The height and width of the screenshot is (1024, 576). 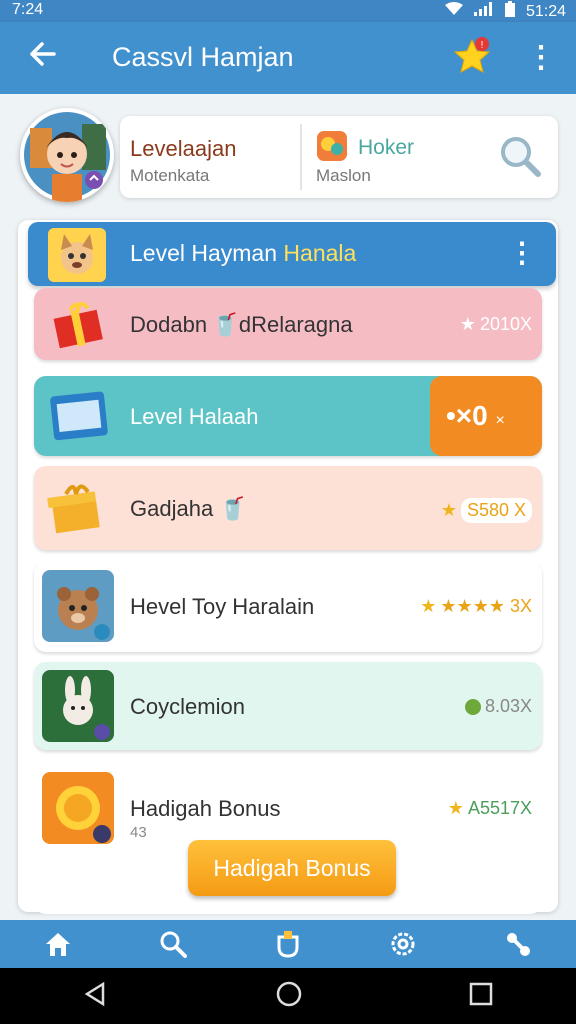 What do you see at coordinates (222, 606) in the screenshot?
I see `row-label: Hevel Toy Haralain` at bounding box center [222, 606].